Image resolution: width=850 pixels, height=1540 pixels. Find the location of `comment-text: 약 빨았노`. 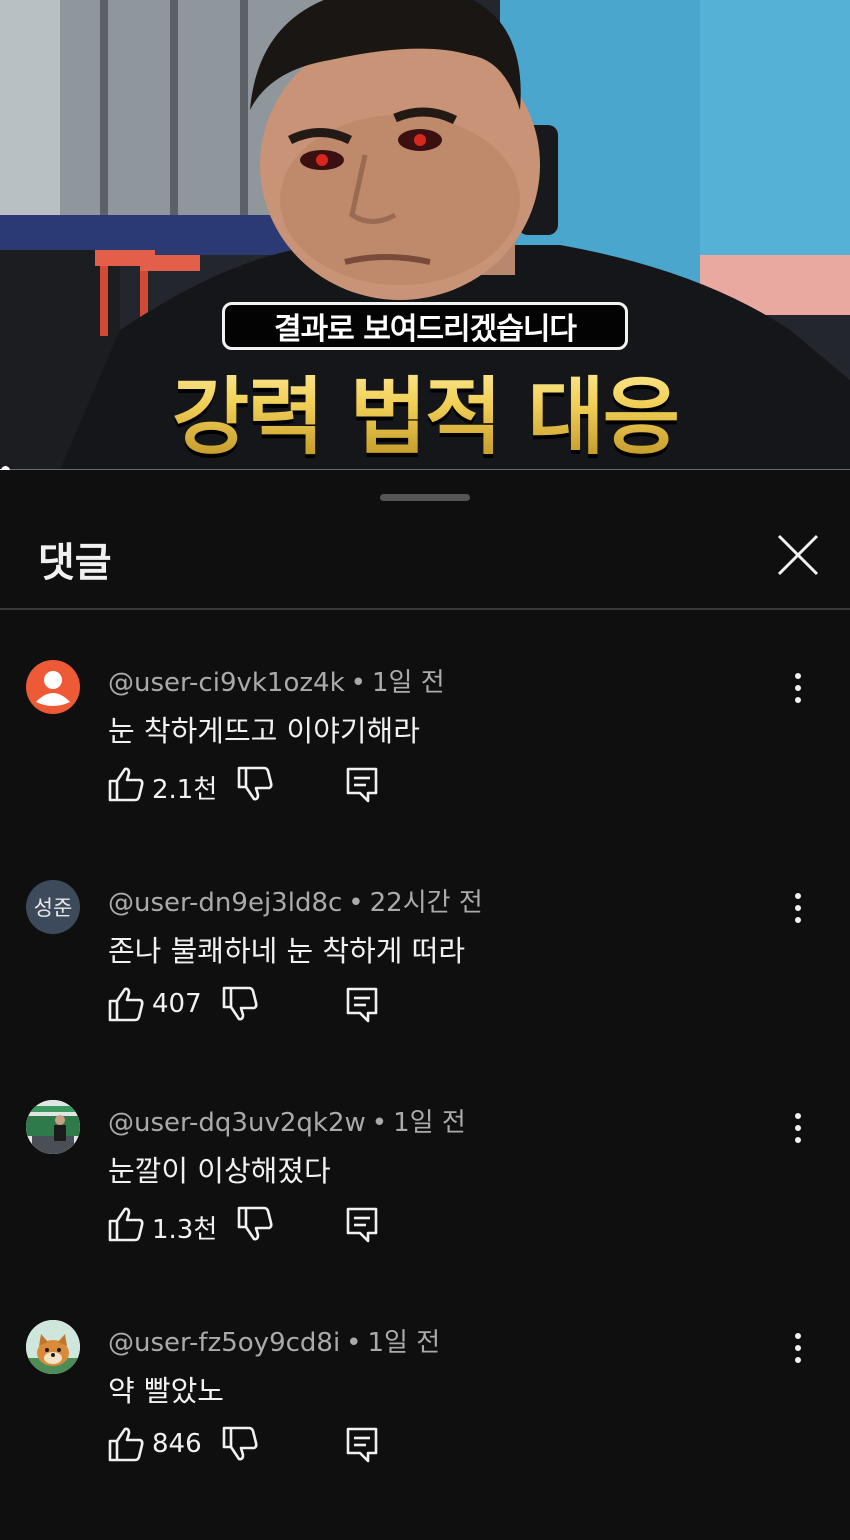

comment-text: 약 빨았노 is located at coordinates (166, 1391).